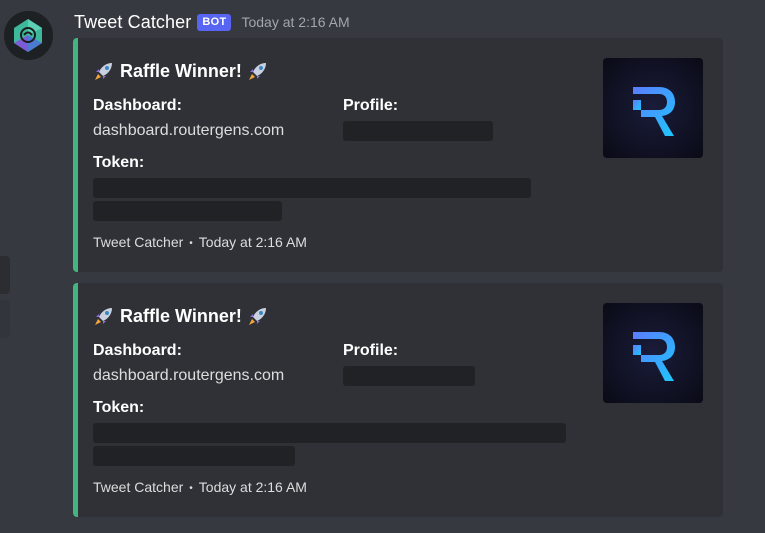 This screenshot has height=533, width=765. What do you see at coordinates (132, 22) in the screenshot?
I see `username: Tweet Catcher` at bounding box center [132, 22].